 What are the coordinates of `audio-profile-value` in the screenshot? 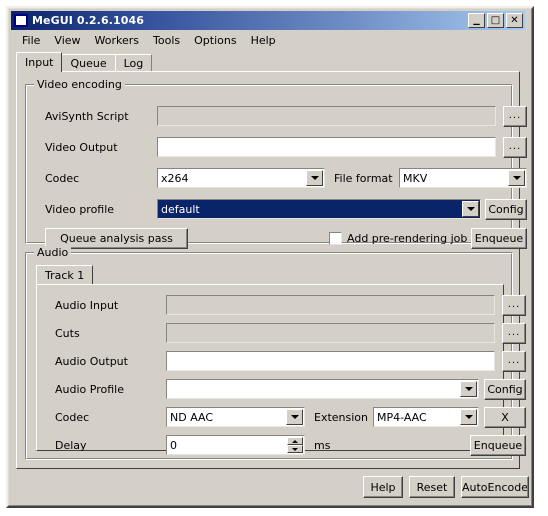 It's located at (313, 389).